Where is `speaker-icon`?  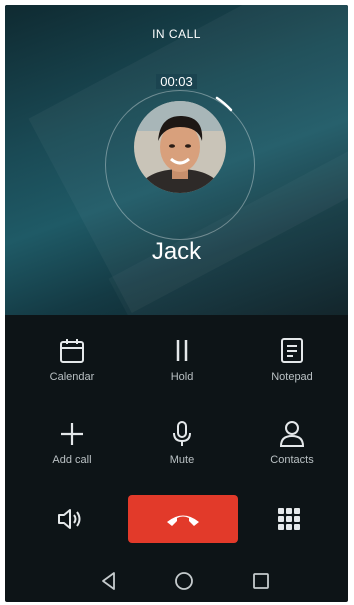 speaker-icon is located at coordinates (69, 519).